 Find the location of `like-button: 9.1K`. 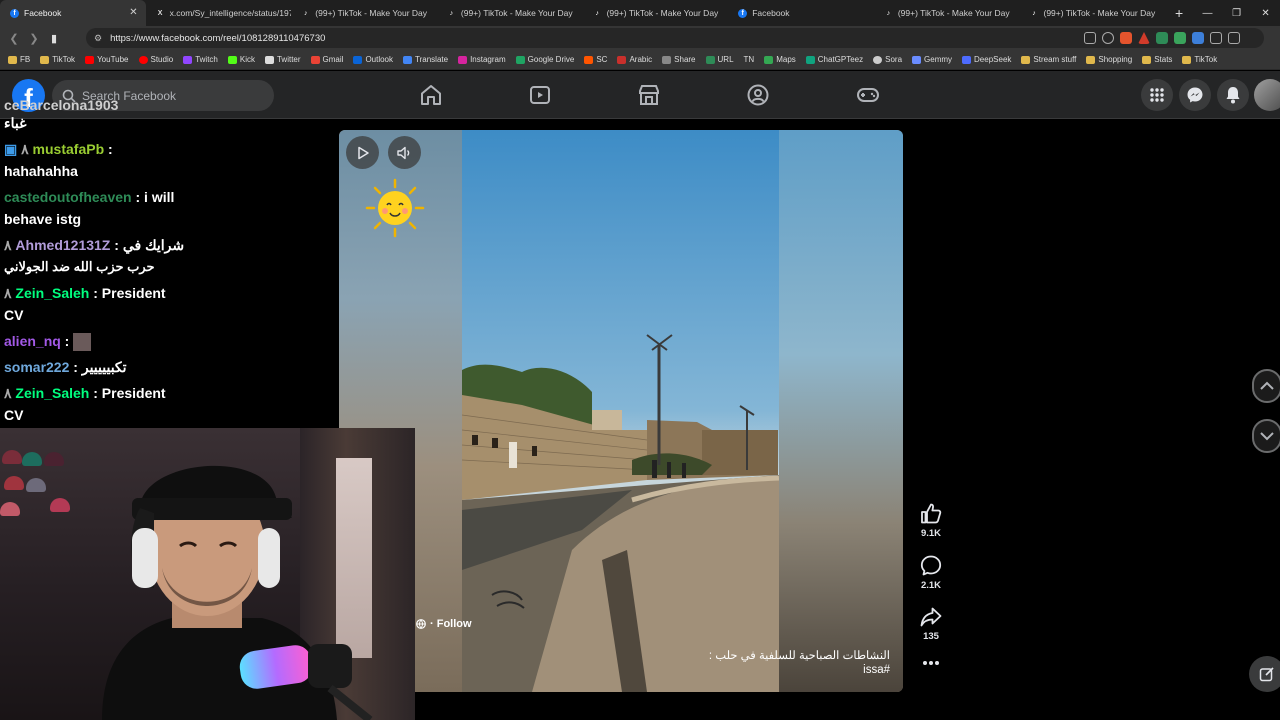

like-button: 9.1K is located at coordinates (931, 521).